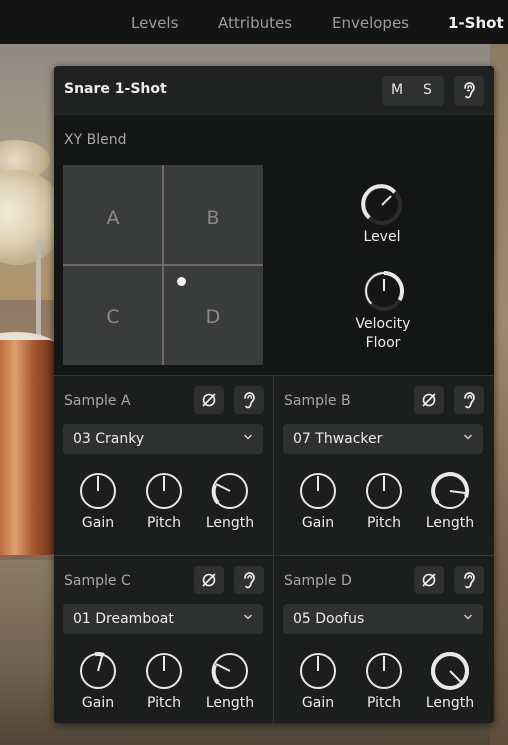 The height and width of the screenshot is (745, 508). Describe the element at coordinates (97, 581) in the screenshot. I see `sample-c-label: Sample C` at that location.